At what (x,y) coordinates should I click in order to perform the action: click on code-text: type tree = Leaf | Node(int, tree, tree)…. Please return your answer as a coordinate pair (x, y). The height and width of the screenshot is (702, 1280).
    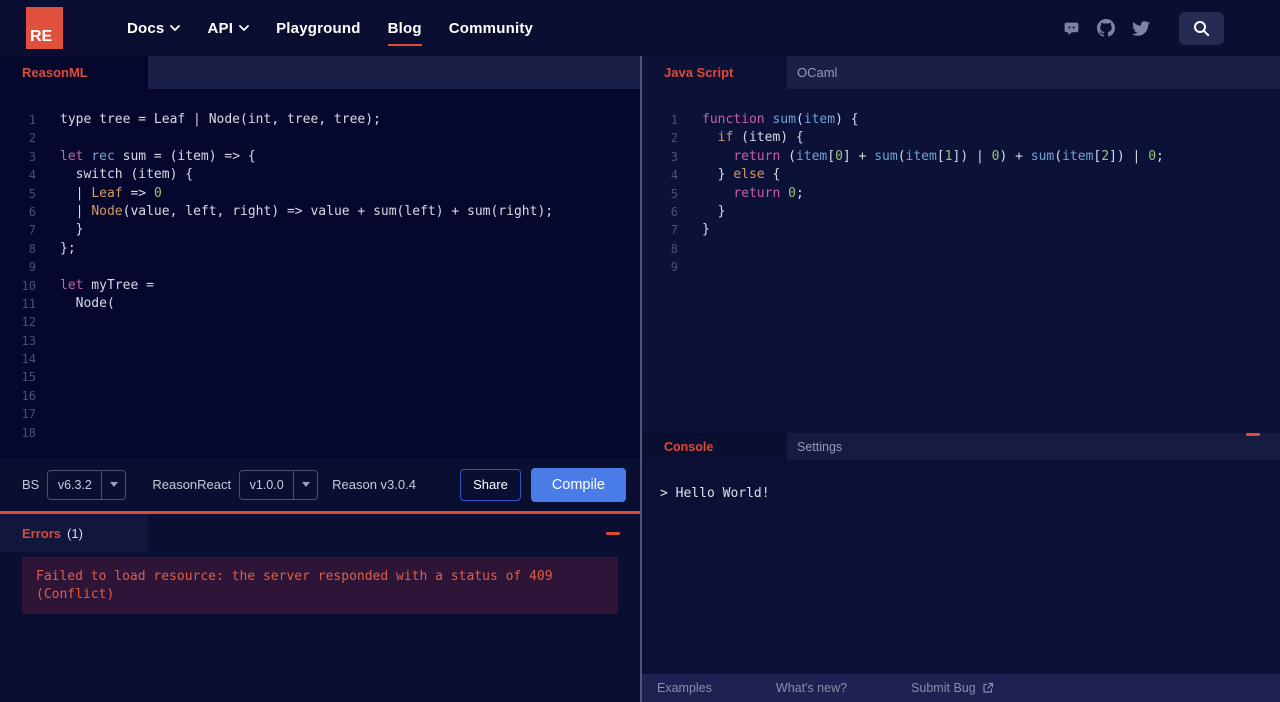
    Looking at the image, I should click on (220, 119).